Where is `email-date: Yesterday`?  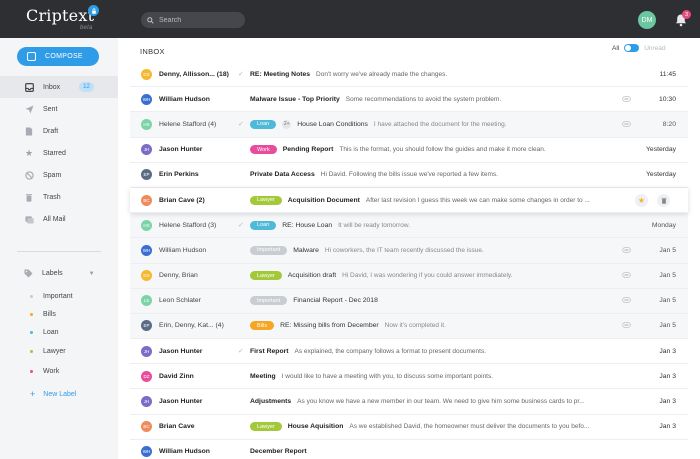
email-date: Yesterday is located at coordinates (661, 150).